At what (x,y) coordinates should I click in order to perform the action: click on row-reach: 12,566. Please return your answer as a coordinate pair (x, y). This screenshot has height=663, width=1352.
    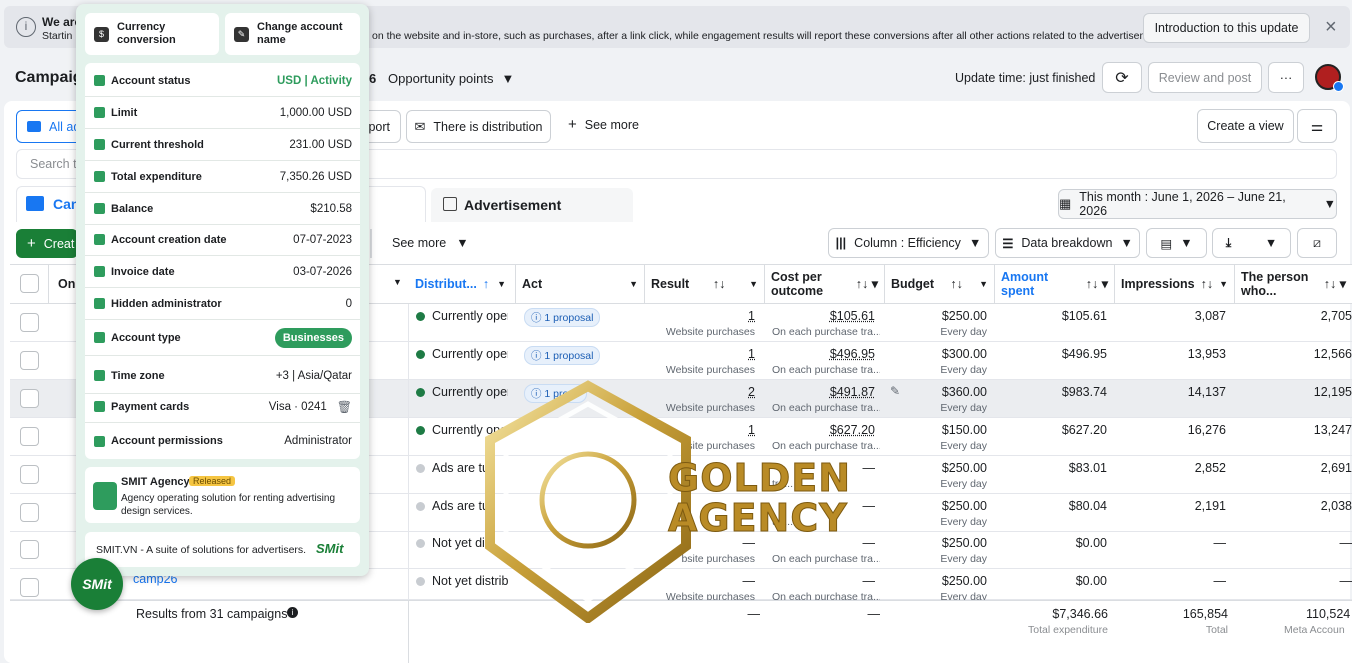
    Looking at the image, I should click on (1332, 354).